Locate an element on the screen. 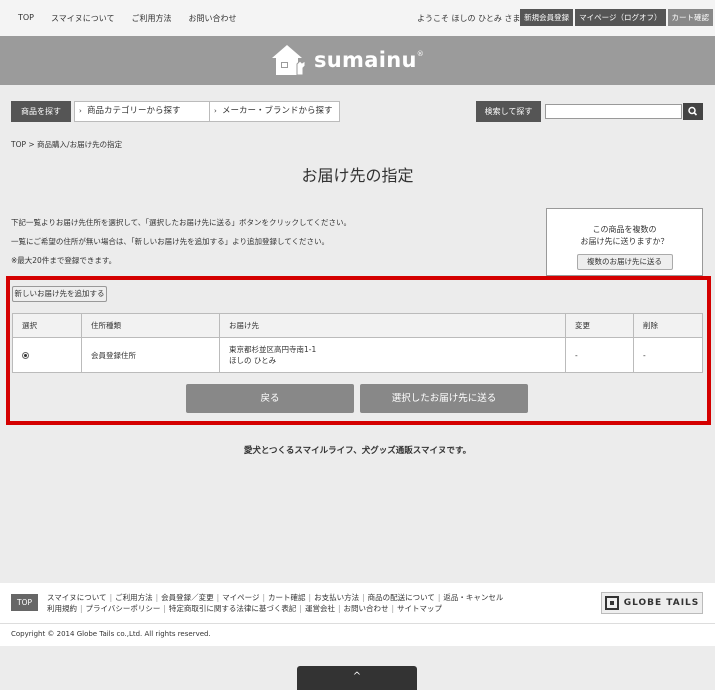 The height and width of the screenshot is (690, 715). edit-cell: - is located at coordinates (599, 355).